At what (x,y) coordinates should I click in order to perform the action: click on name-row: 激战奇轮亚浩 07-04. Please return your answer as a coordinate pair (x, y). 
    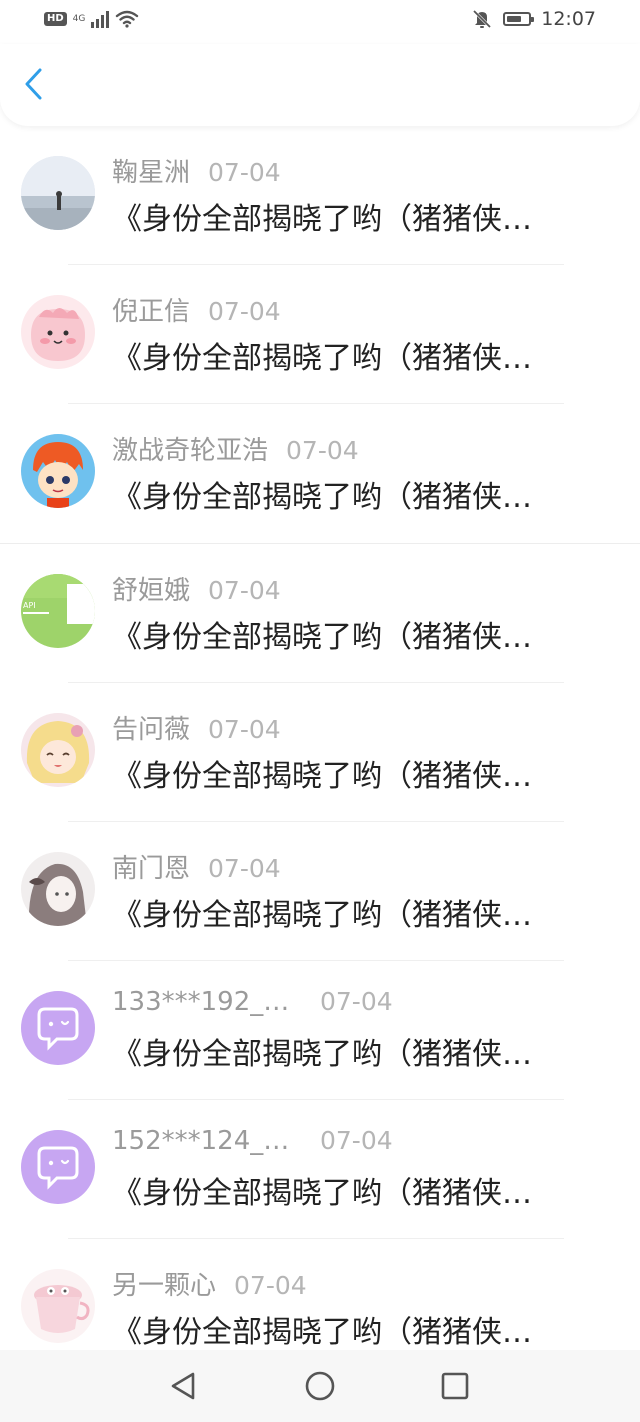
    Looking at the image, I should click on (235, 448).